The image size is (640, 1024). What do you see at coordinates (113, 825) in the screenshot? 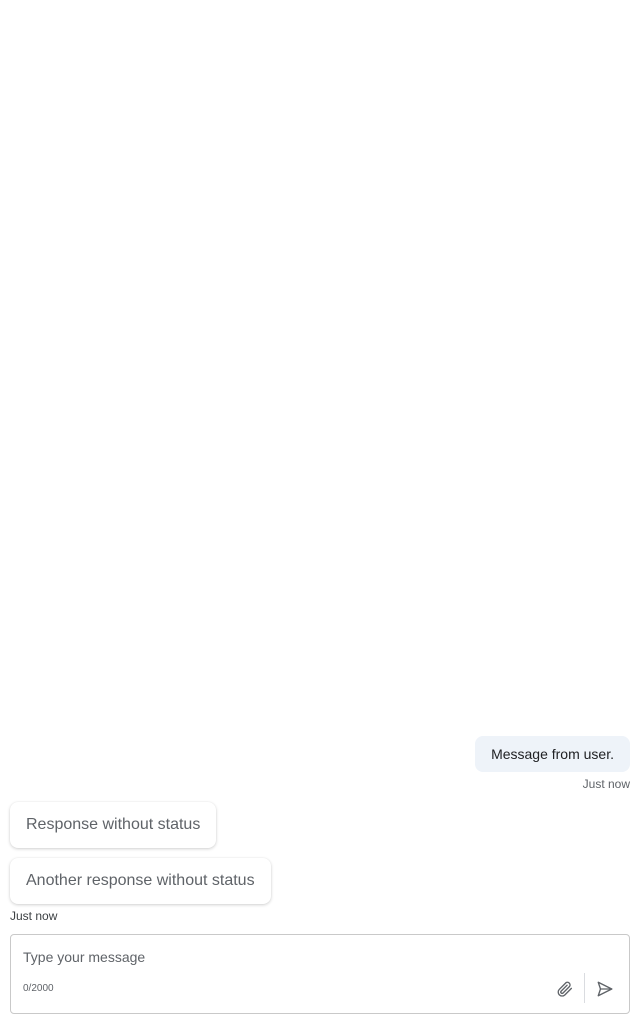
I see `bot-response-bubble: Response without status` at bounding box center [113, 825].